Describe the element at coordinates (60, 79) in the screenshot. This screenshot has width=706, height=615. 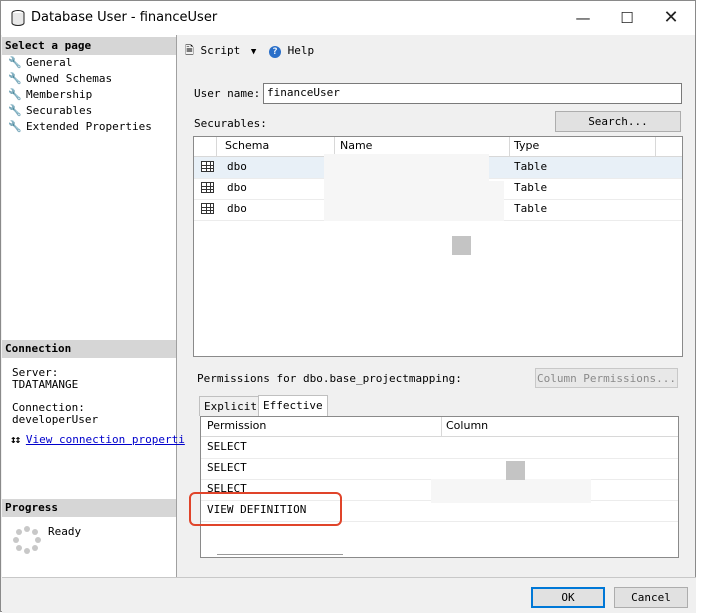
I see `page-owned-schemas: 🔧 Owned Schemas` at that location.